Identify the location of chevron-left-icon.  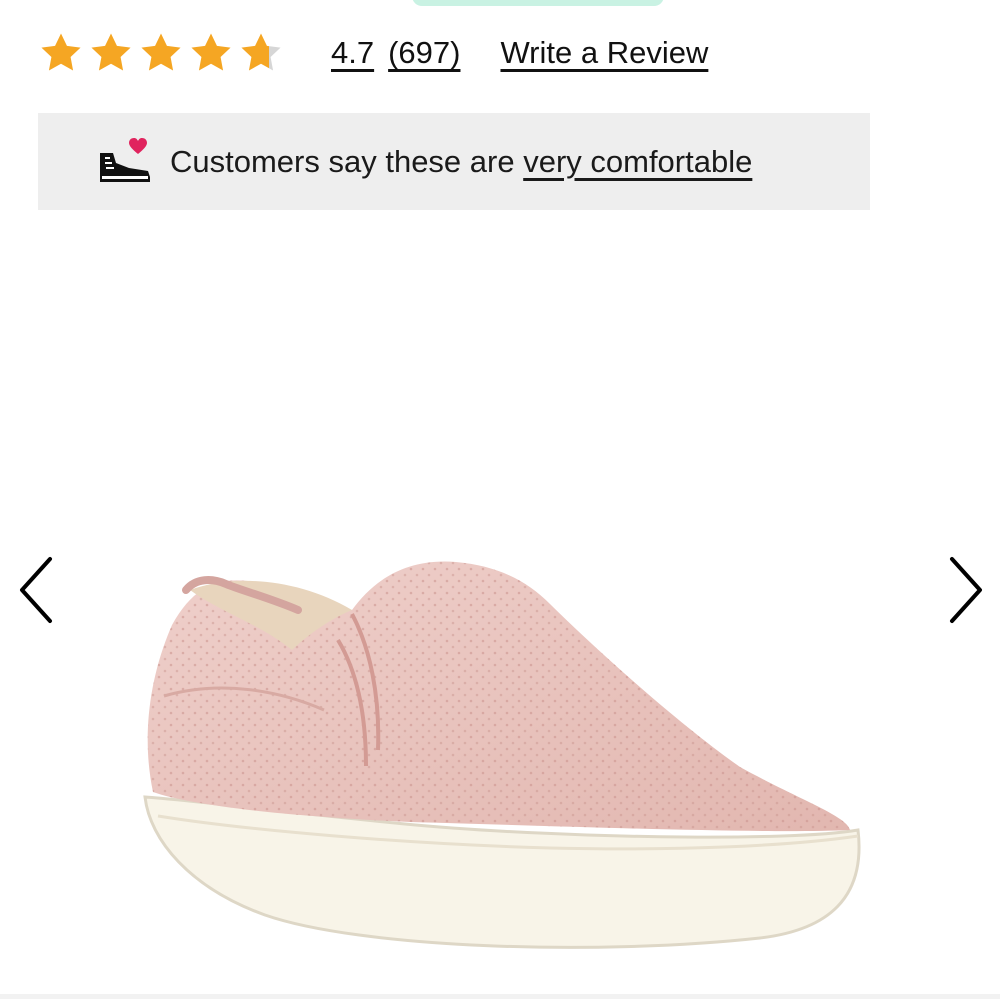
(36, 590).